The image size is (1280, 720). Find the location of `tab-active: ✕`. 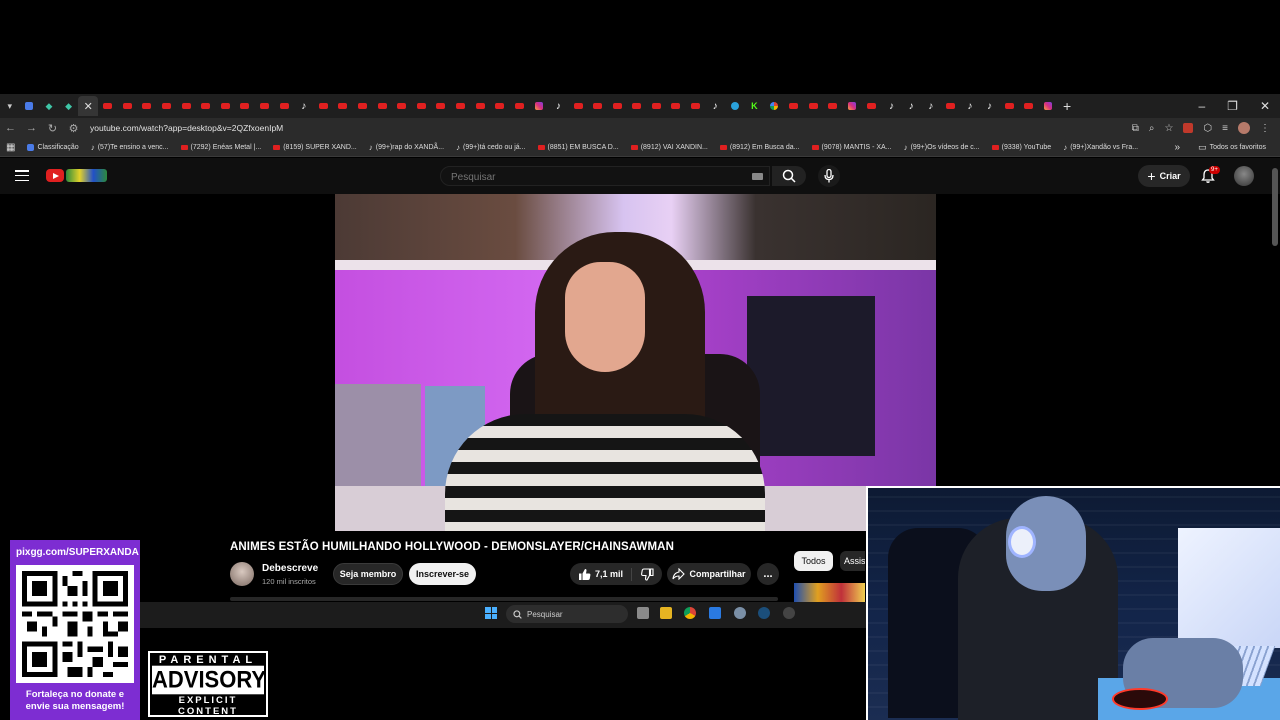

tab-active: ✕ is located at coordinates (88, 106).